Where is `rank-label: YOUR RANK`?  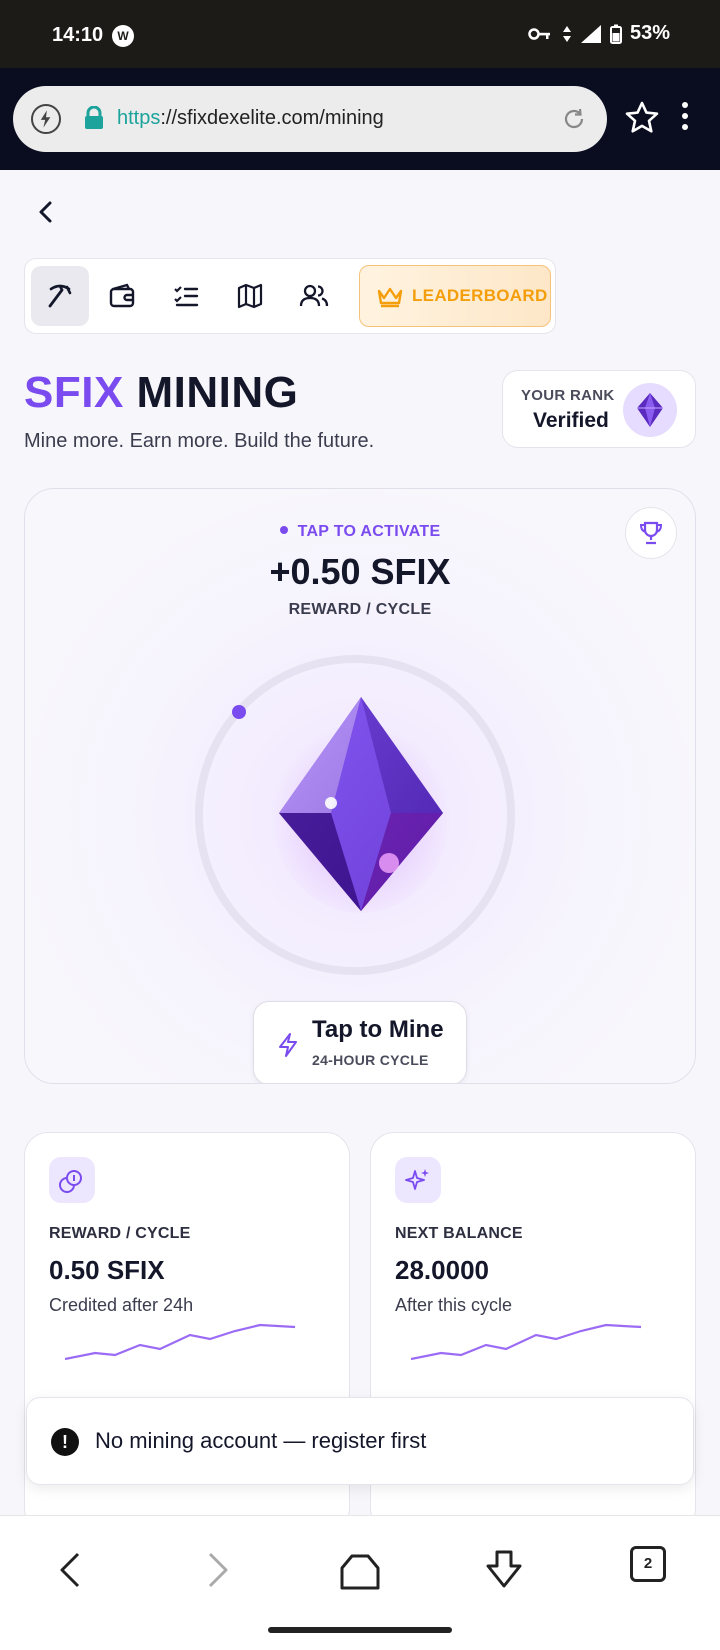 rank-label: YOUR RANK is located at coordinates (568, 395).